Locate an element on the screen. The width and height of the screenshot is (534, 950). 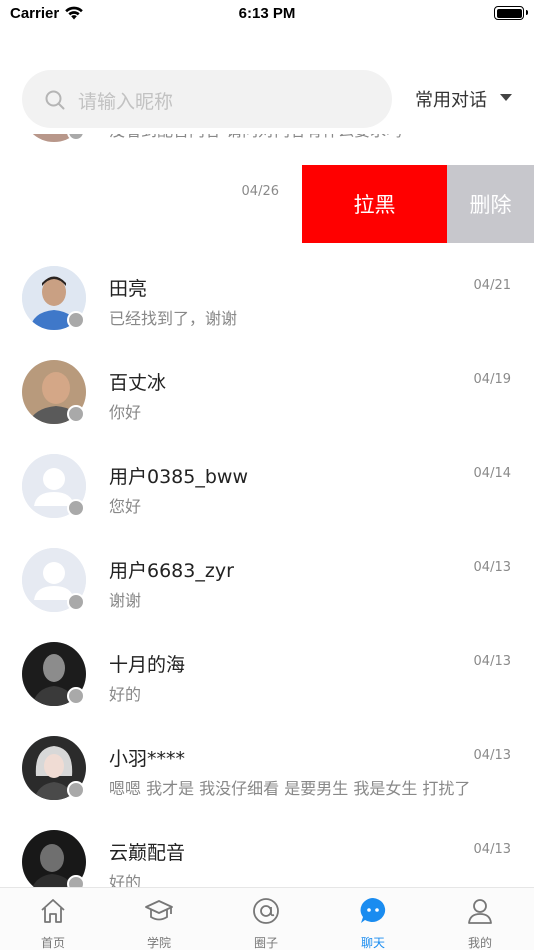
message-preview: 谢谢 is located at coordinates (125, 600).